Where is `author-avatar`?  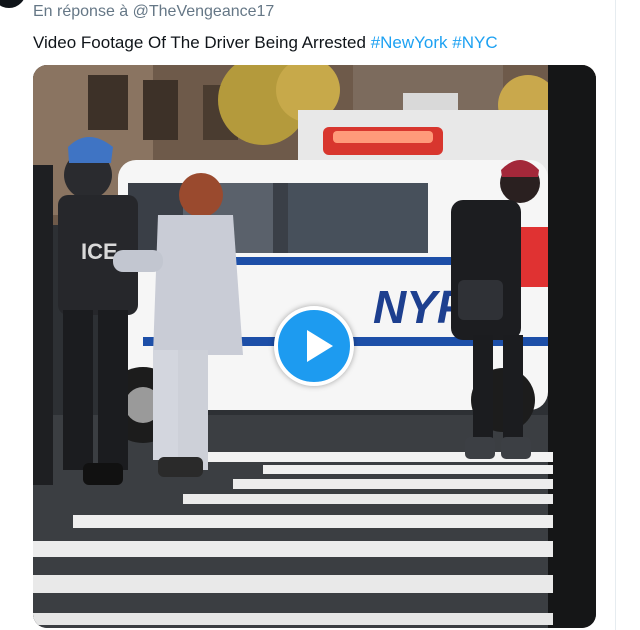 author-avatar is located at coordinates (13, 4).